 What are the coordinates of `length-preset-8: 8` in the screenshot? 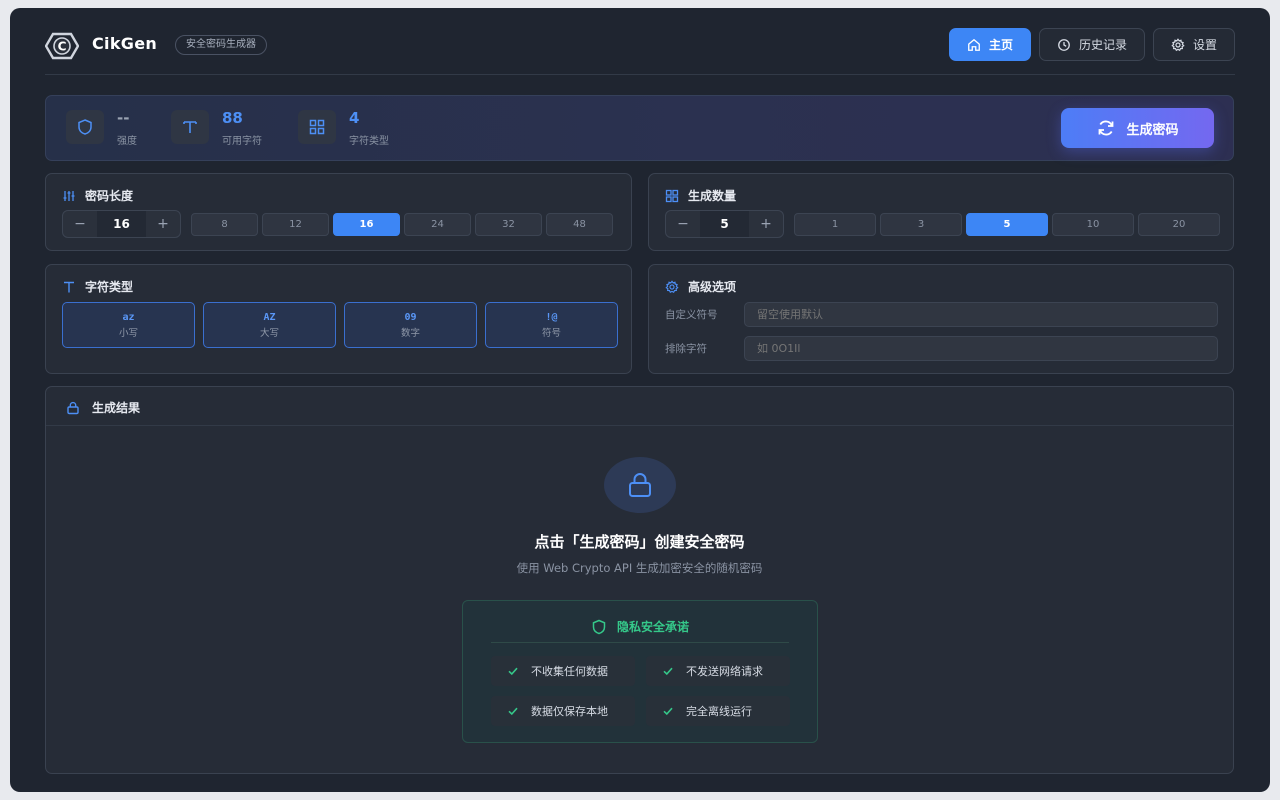 It's located at (224, 224).